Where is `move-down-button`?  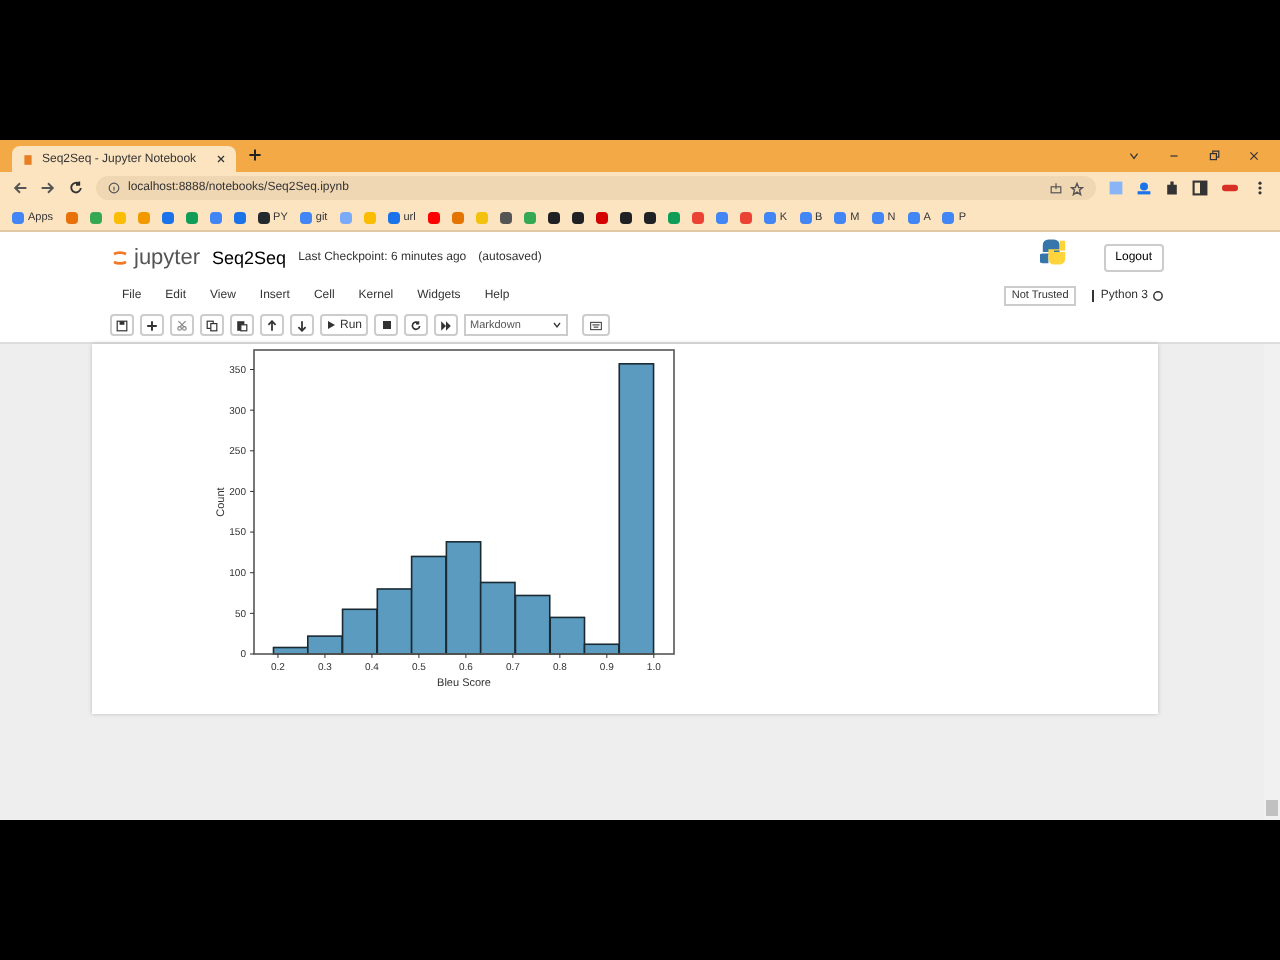
move-down-button is located at coordinates (302, 325).